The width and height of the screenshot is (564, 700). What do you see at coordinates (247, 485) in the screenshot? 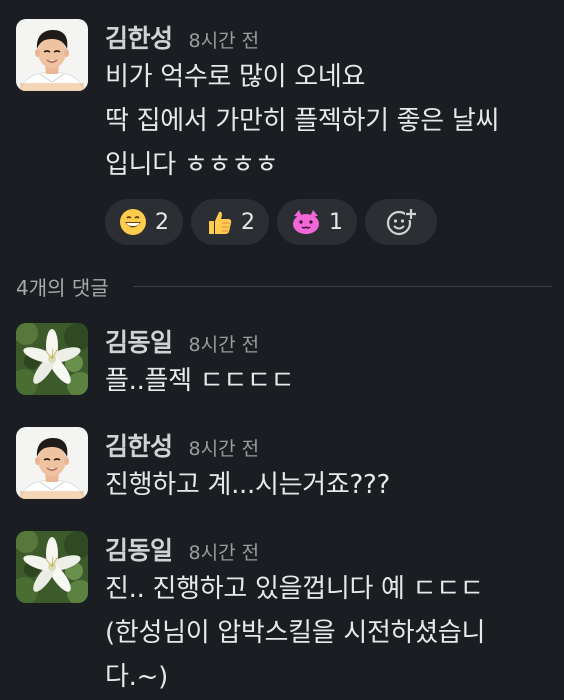
I see `message-line: 진행하고 계...시는거죠???` at bounding box center [247, 485].